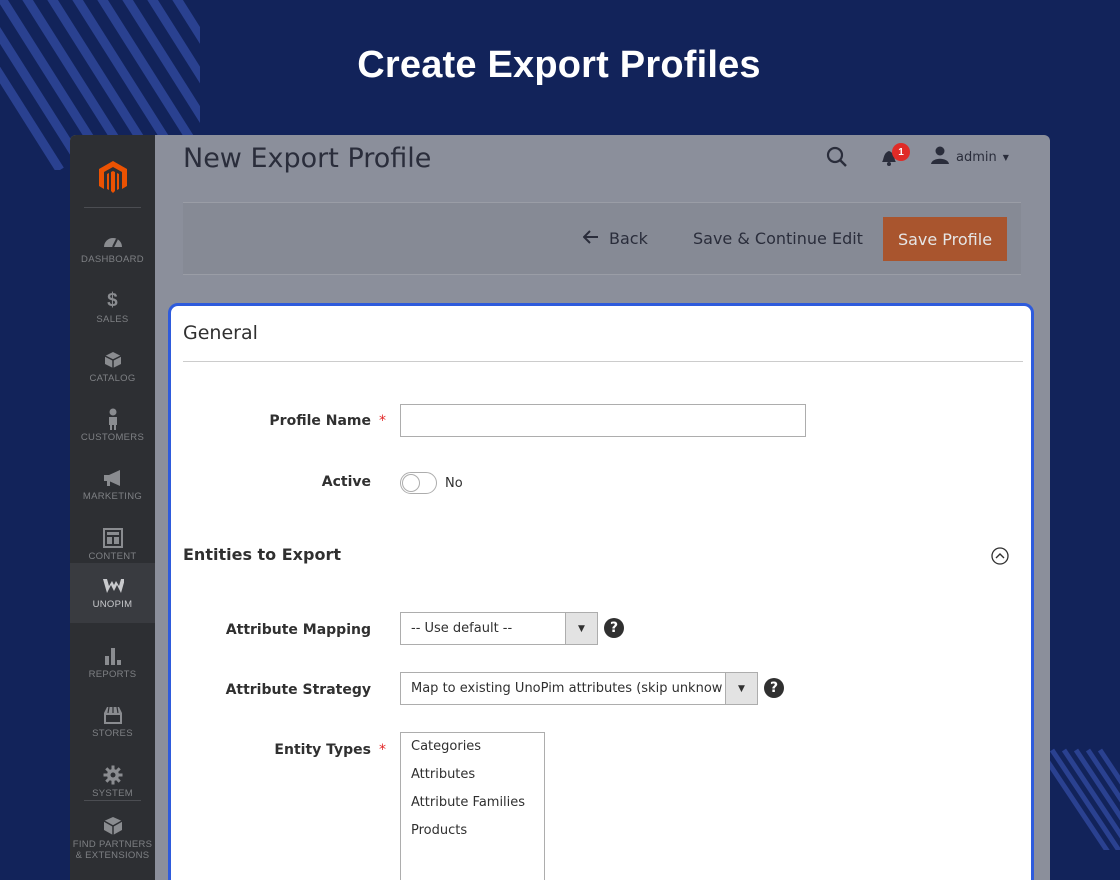 The height and width of the screenshot is (880, 1120). What do you see at coordinates (307, 158) in the screenshot?
I see `page-title: New Export Profile` at bounding box center [307, 158].